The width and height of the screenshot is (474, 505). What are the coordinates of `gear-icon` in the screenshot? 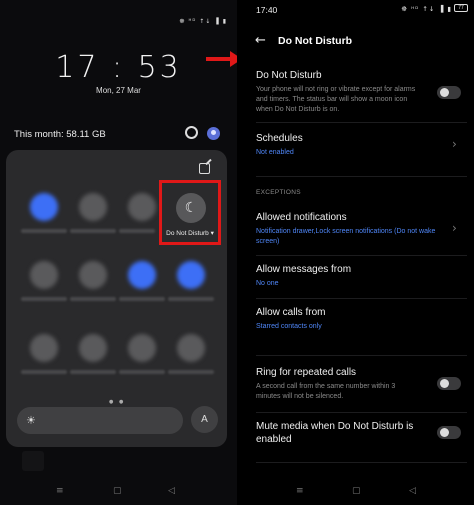 It's located at (191, 132).